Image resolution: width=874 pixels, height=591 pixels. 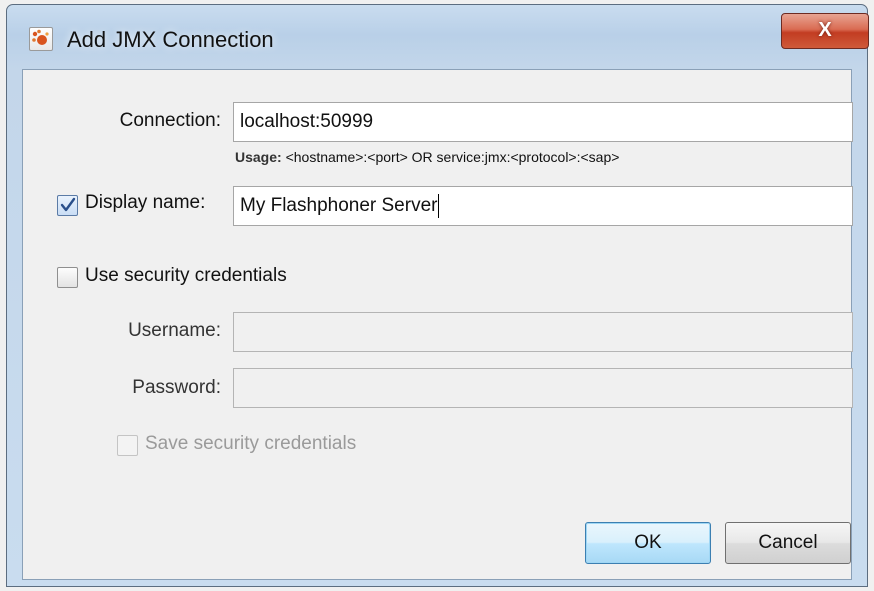 I want to click on connection-input: localhost:50999, so click(x=543, y=122).